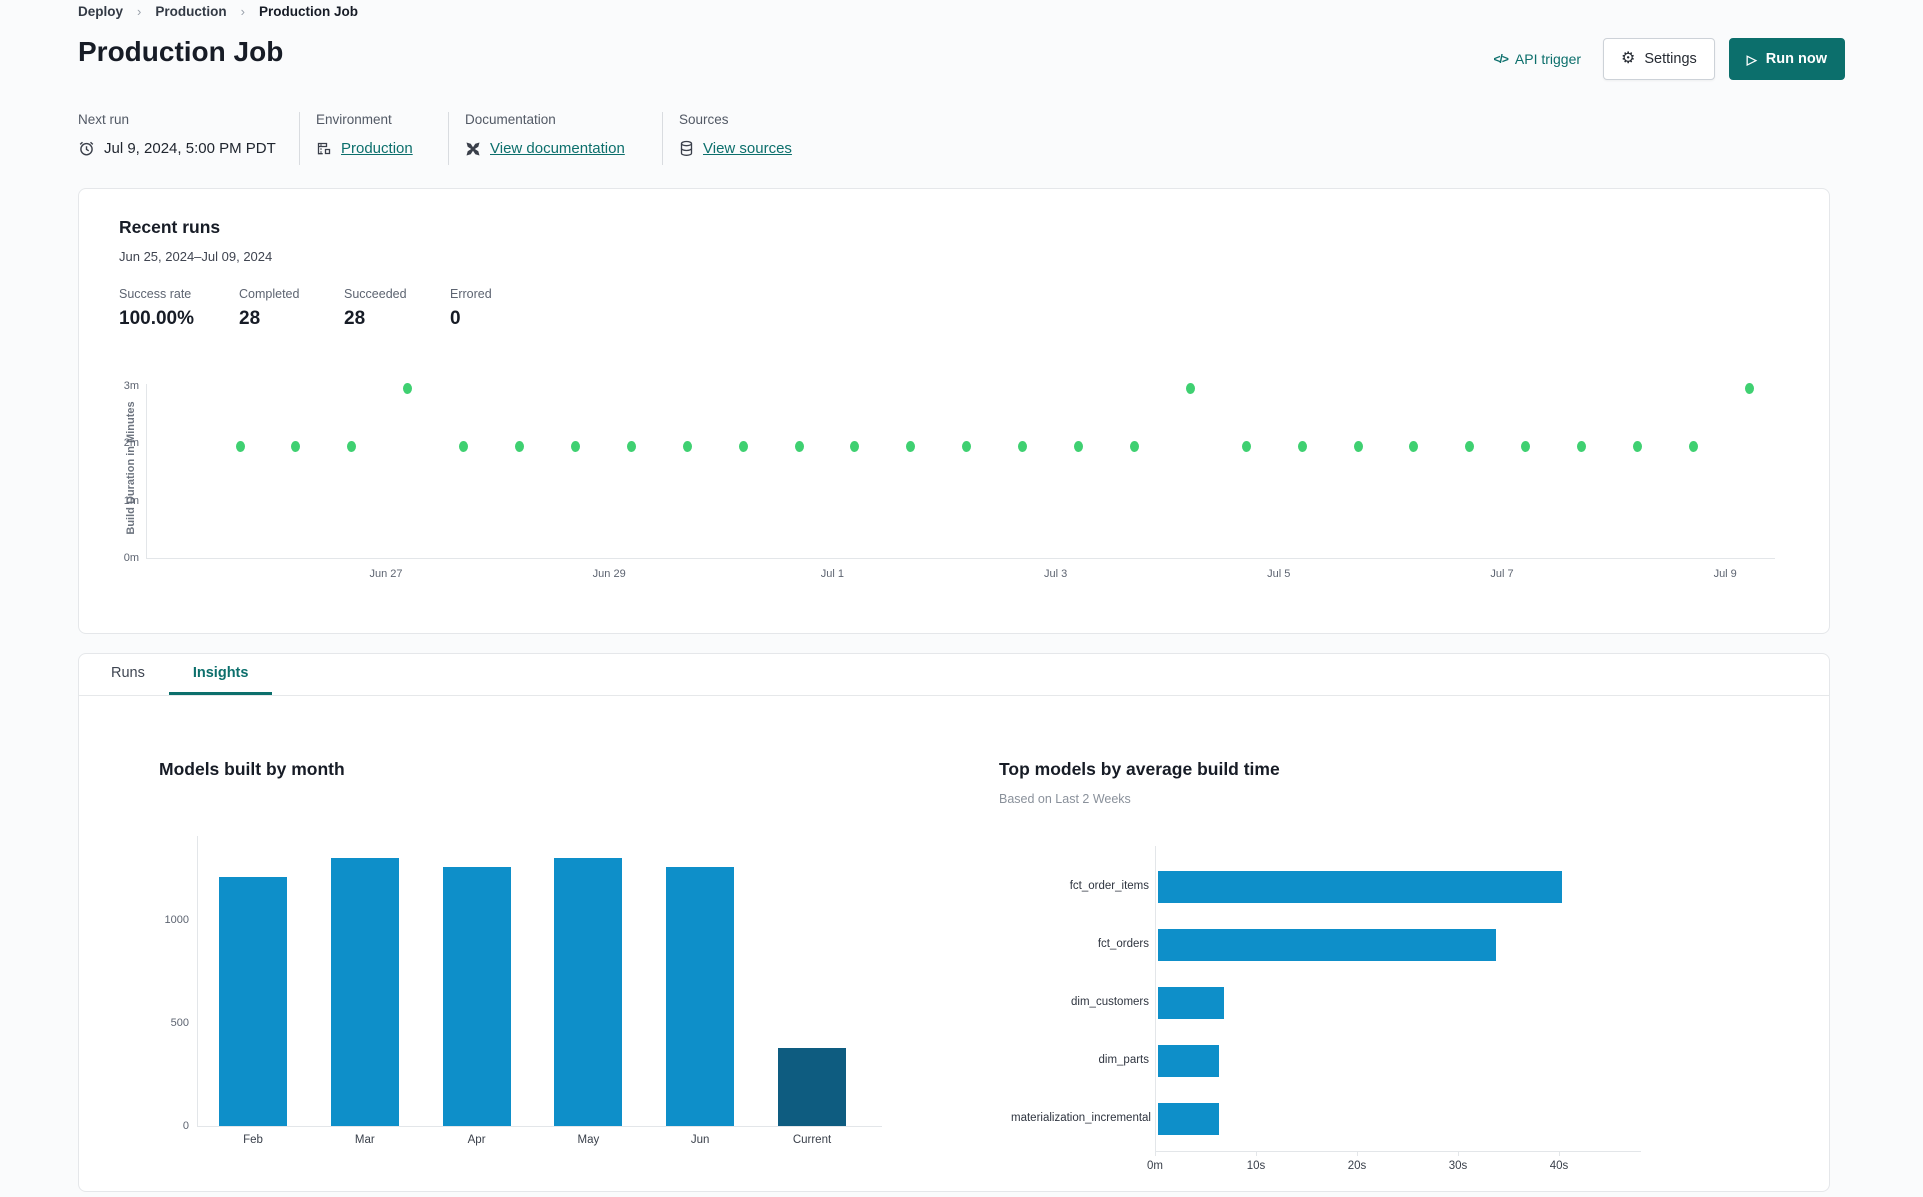 The width and height of the screenshot is (1923, 1197). Describe the element at coordinates (131, 443) in the screenshot. I see `scatter-y-tick: 2m` at that location.